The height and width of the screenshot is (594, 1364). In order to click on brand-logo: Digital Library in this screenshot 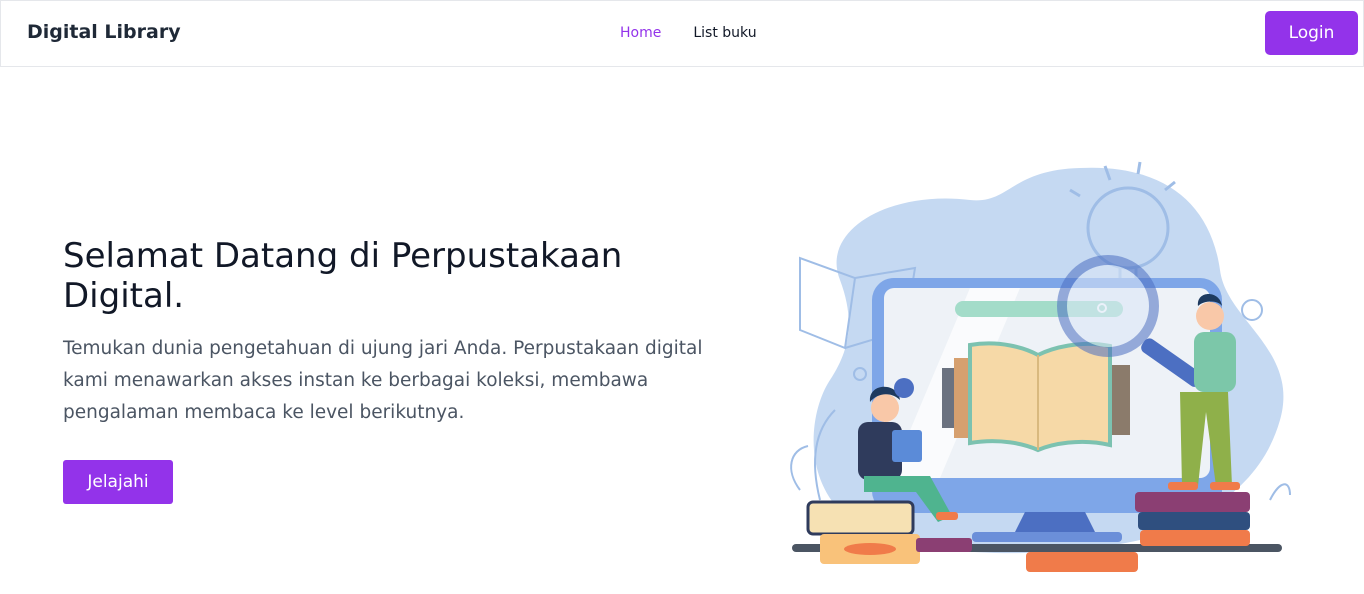, I will do `click(104, 32)`.